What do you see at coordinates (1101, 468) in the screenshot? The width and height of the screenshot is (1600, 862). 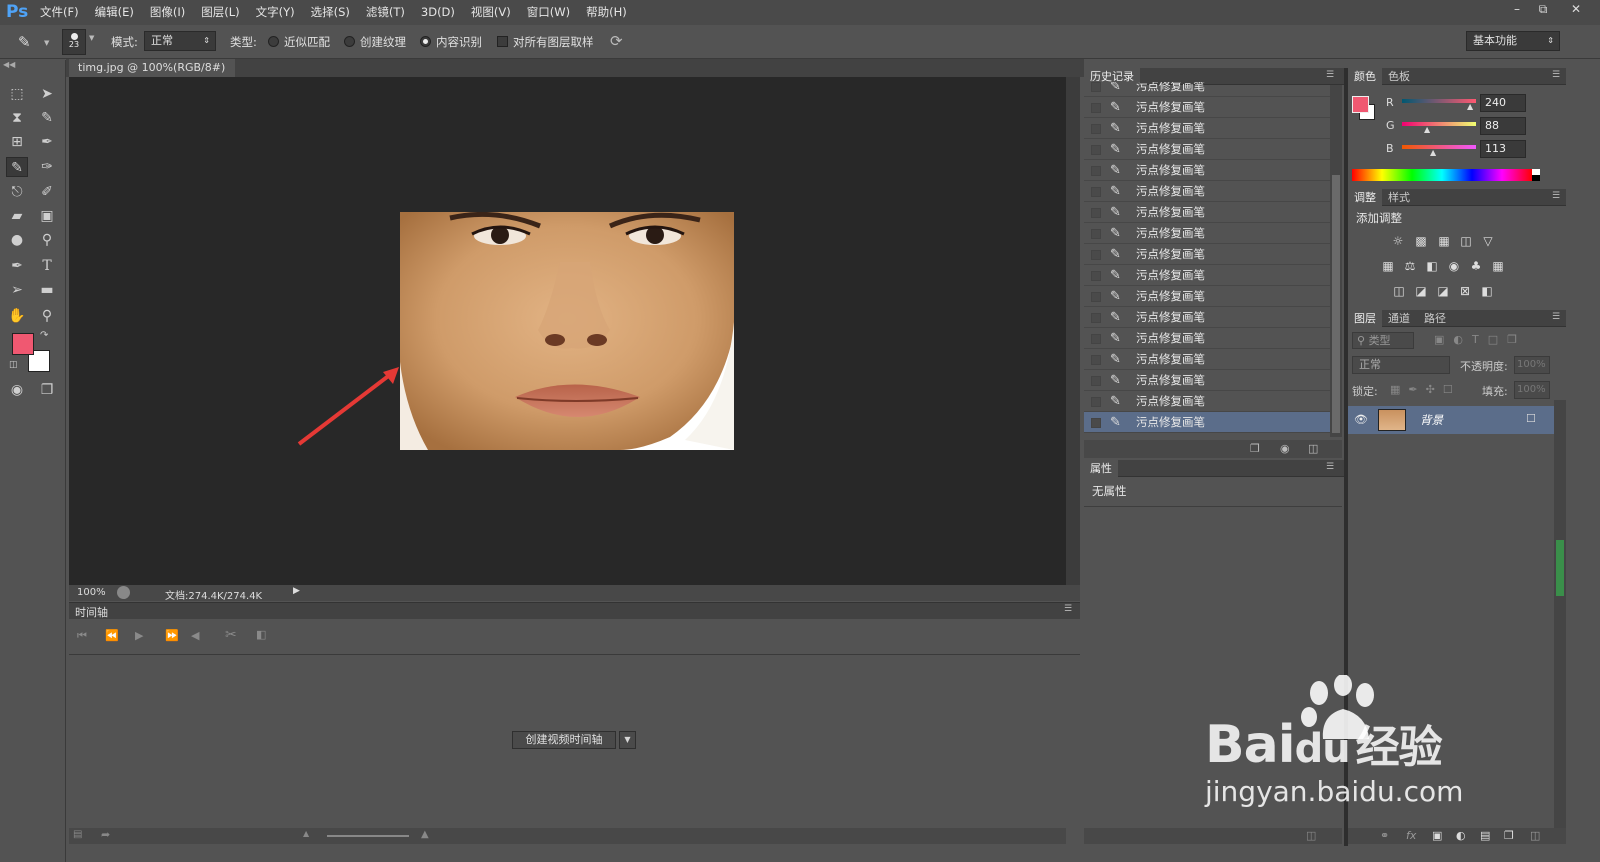 I see `tab-properties: 属性` at bounding box center [1101, 468].